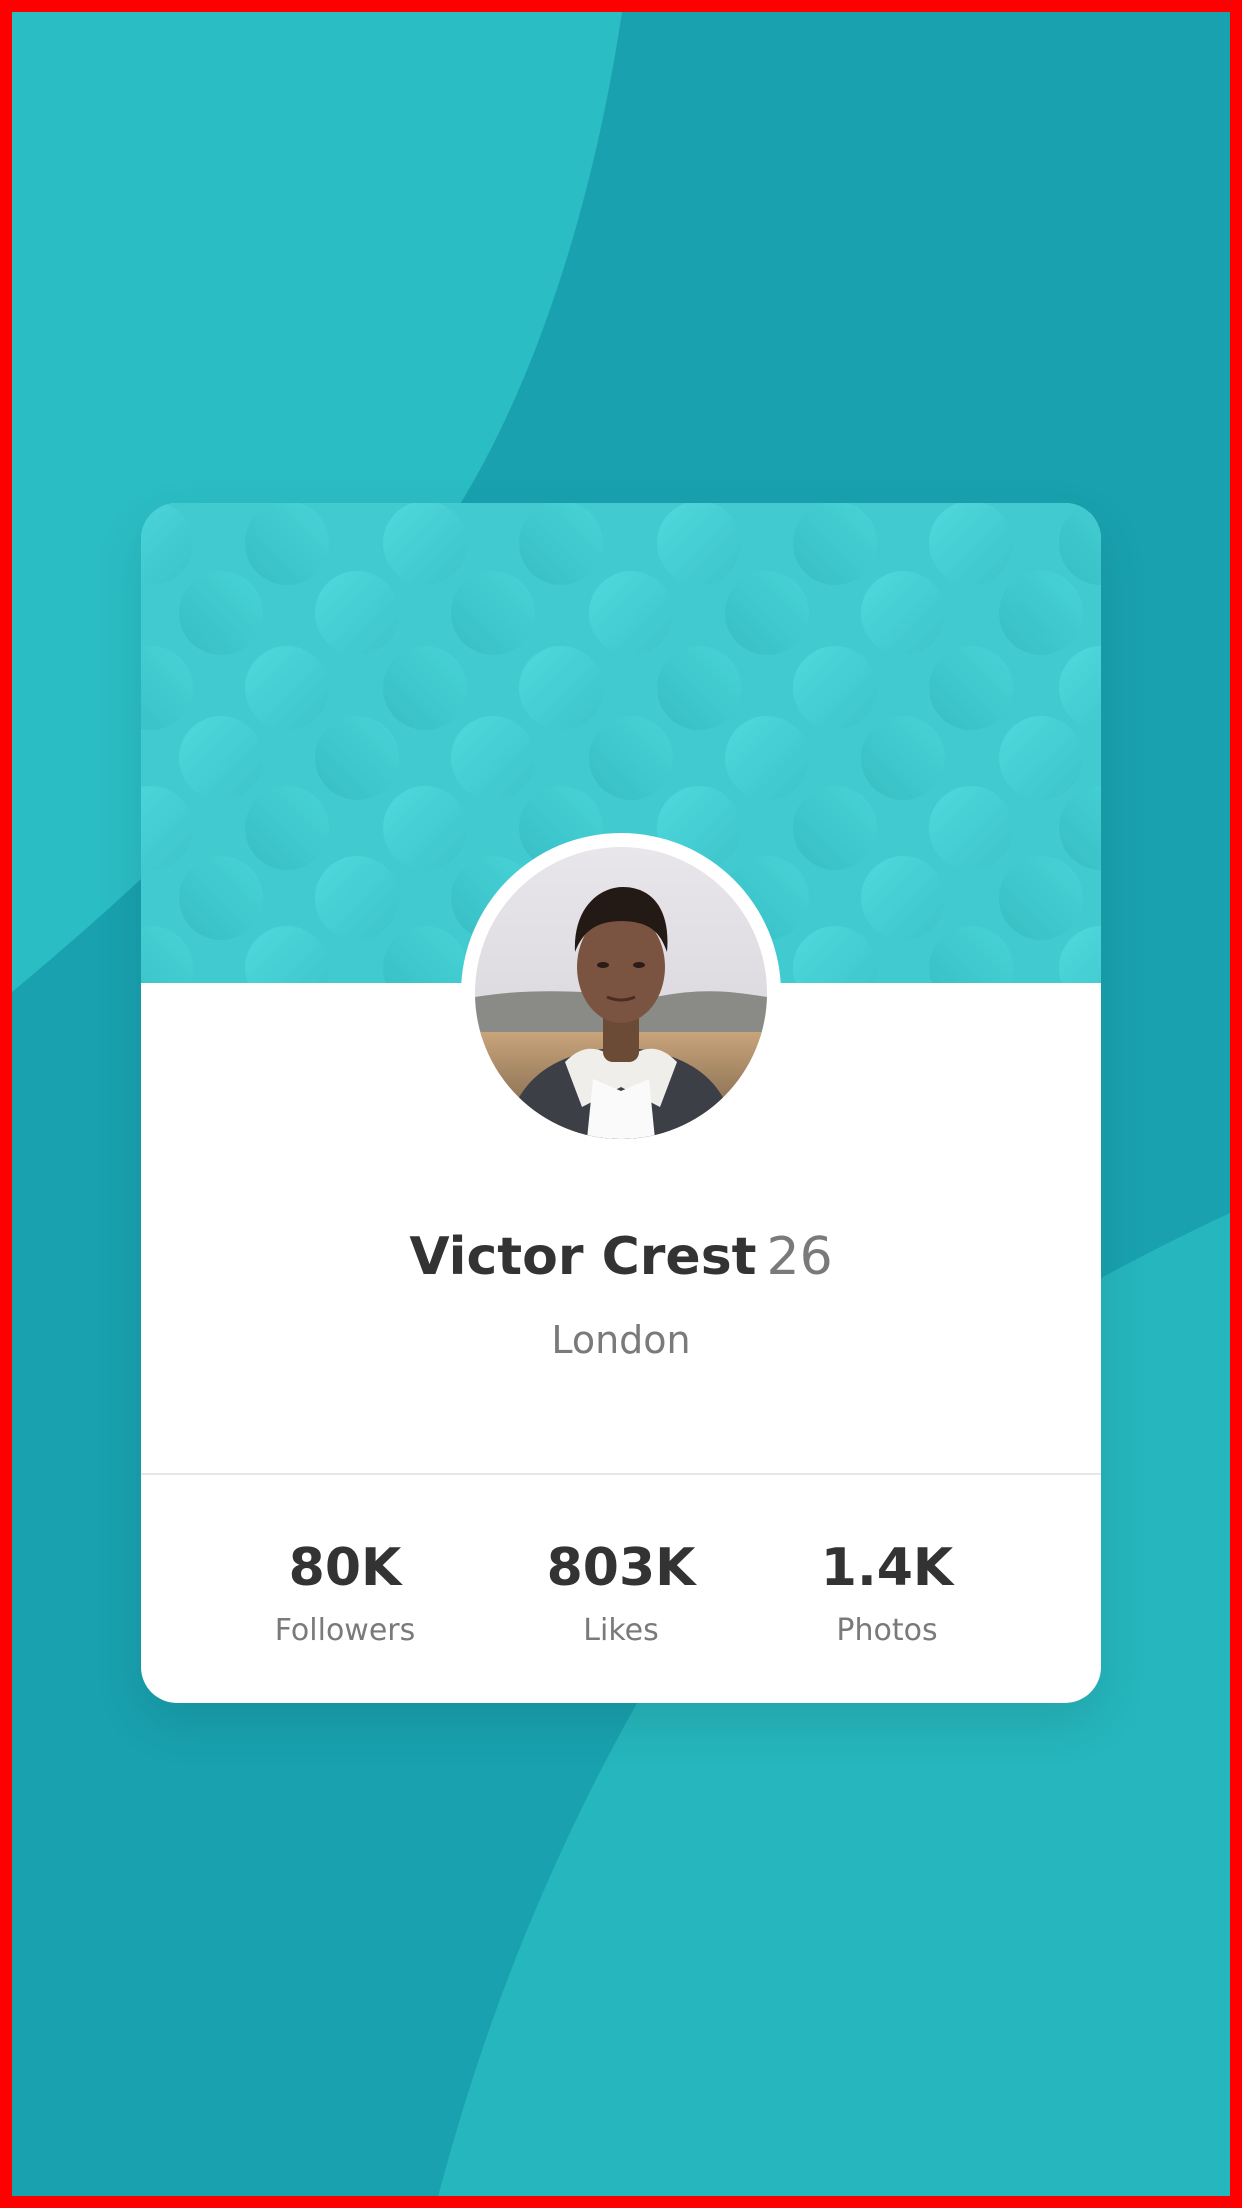 The image size is (1242, 2208). I want to click on stat-value: 803K, so click(621, 1568).